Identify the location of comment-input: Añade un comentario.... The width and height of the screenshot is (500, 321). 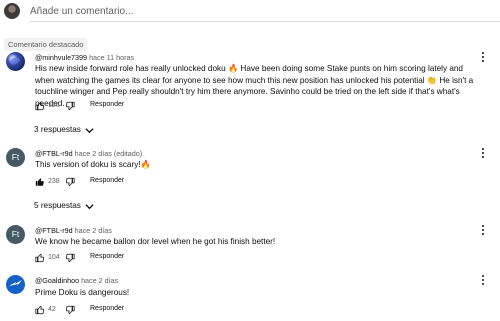
(81, 11).